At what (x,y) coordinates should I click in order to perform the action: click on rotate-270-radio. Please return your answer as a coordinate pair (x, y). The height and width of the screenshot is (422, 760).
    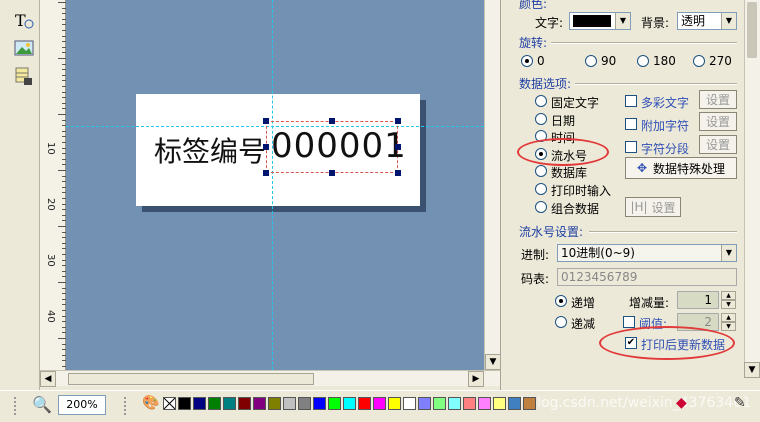
    Looking at the image, I should click on (699, 61).